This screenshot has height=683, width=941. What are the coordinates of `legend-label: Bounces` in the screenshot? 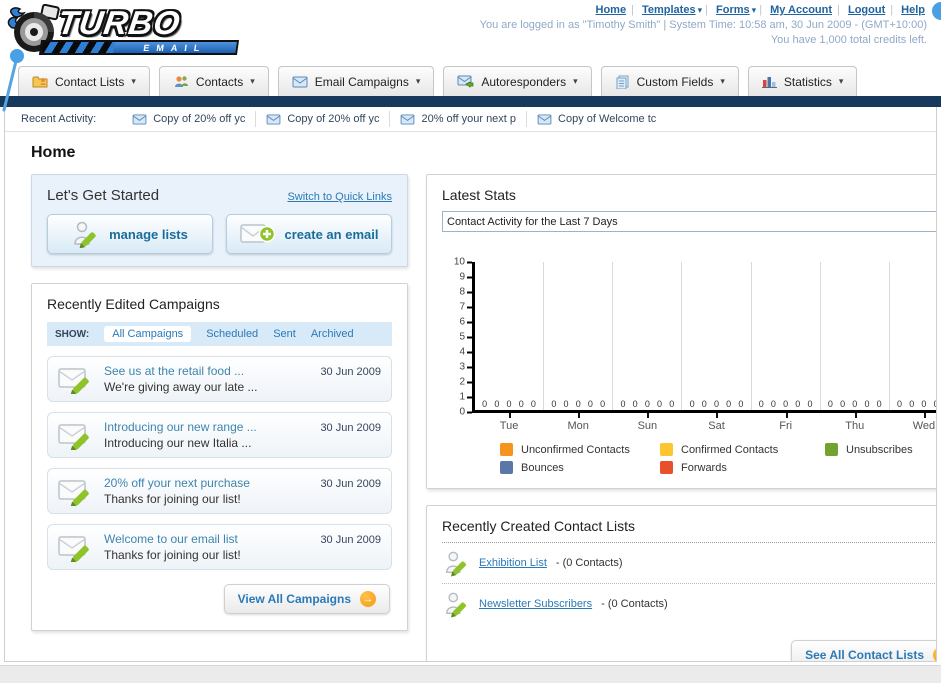 It's located at (542, 467).